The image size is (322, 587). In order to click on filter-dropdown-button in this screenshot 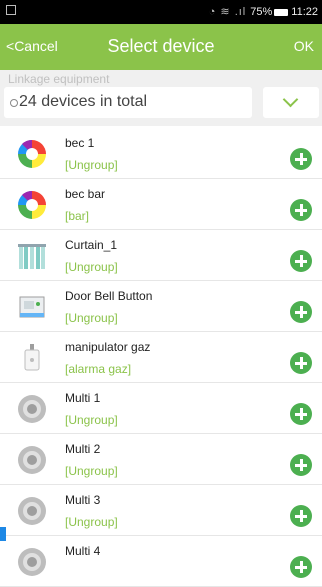, I will do `click(291, 102)`.